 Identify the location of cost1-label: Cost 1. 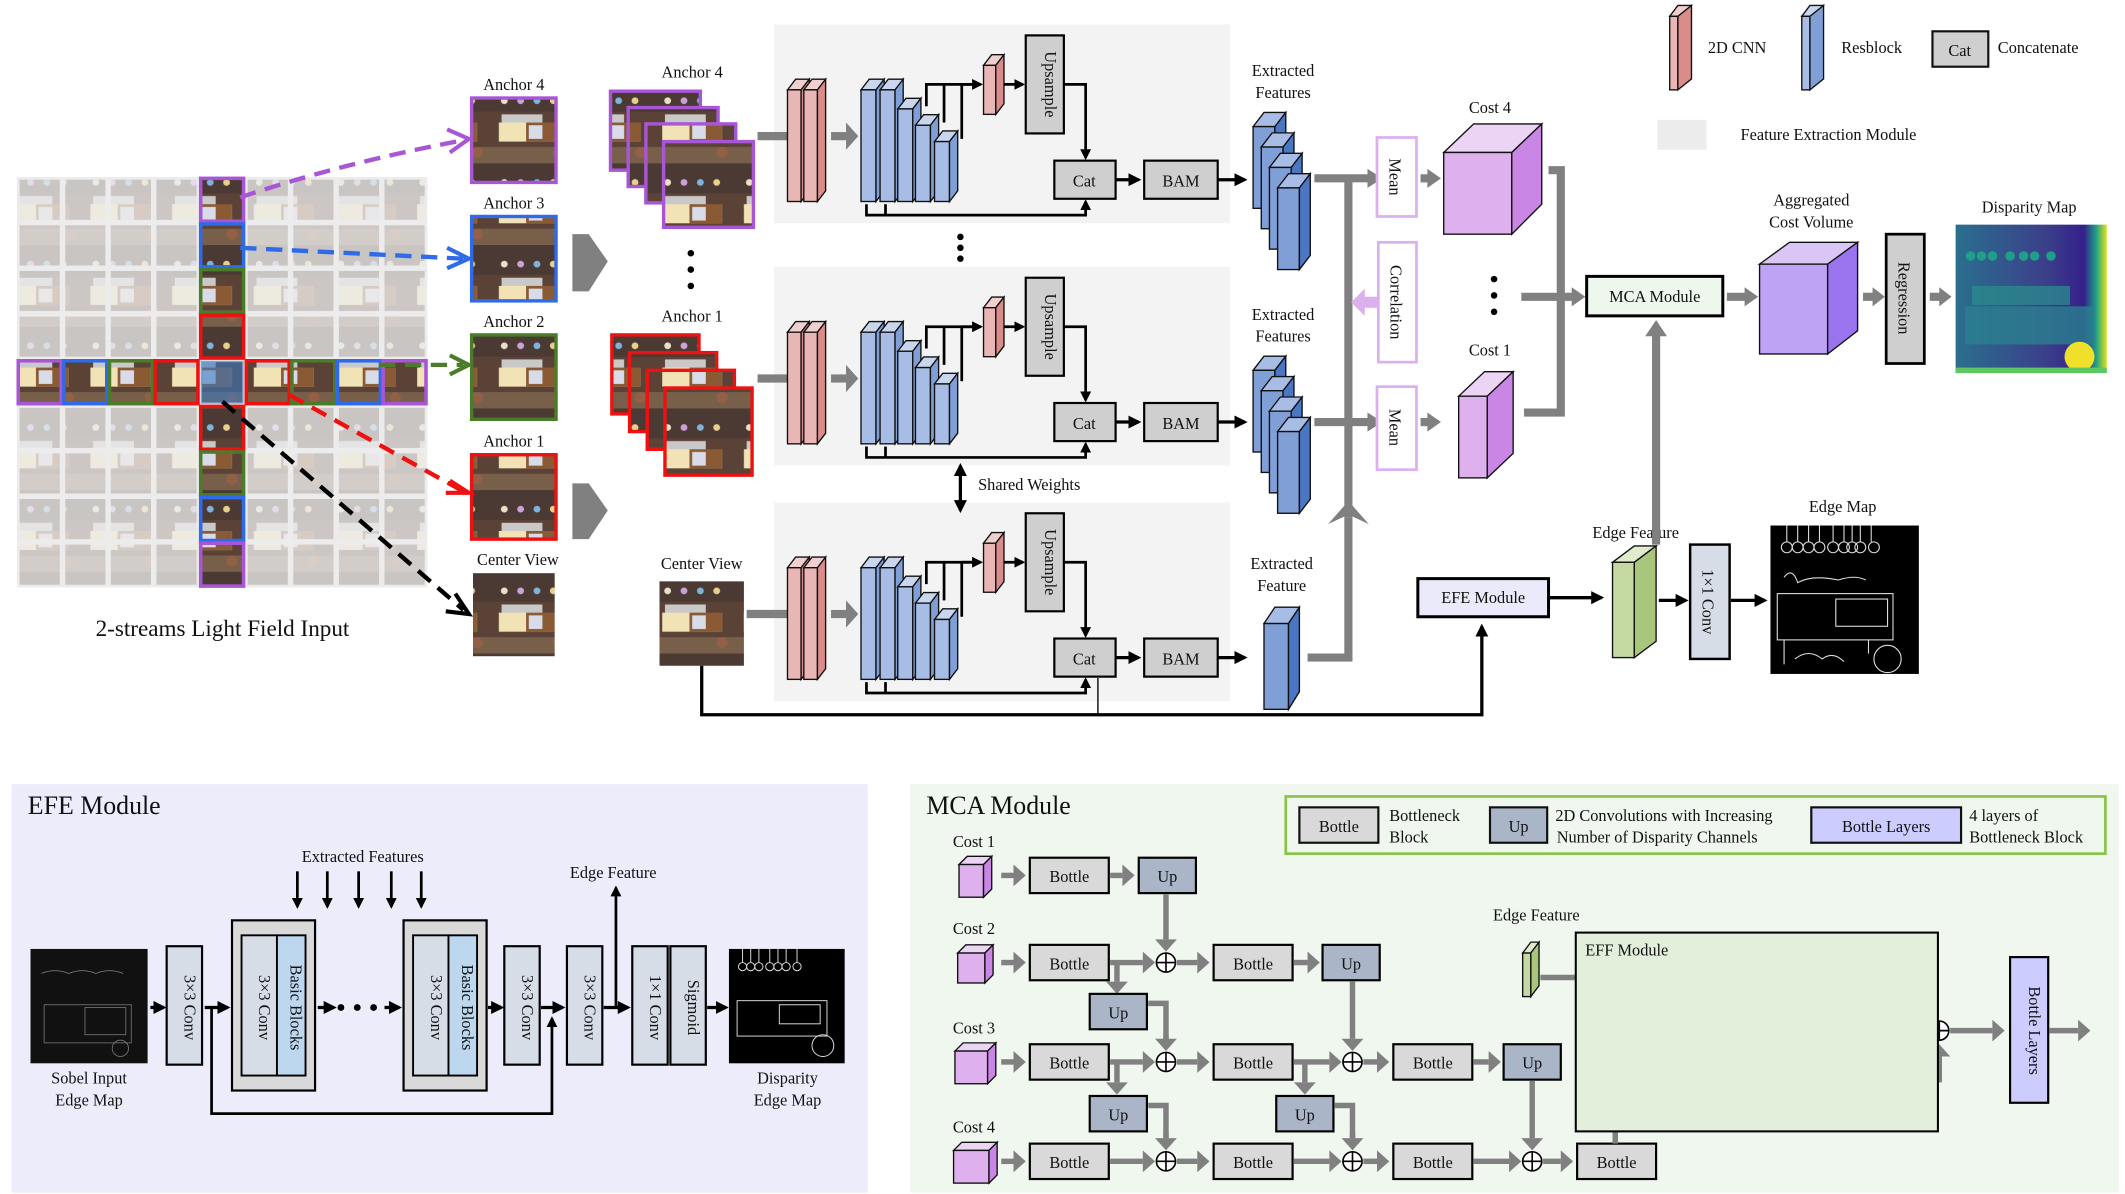
(1490, 349).